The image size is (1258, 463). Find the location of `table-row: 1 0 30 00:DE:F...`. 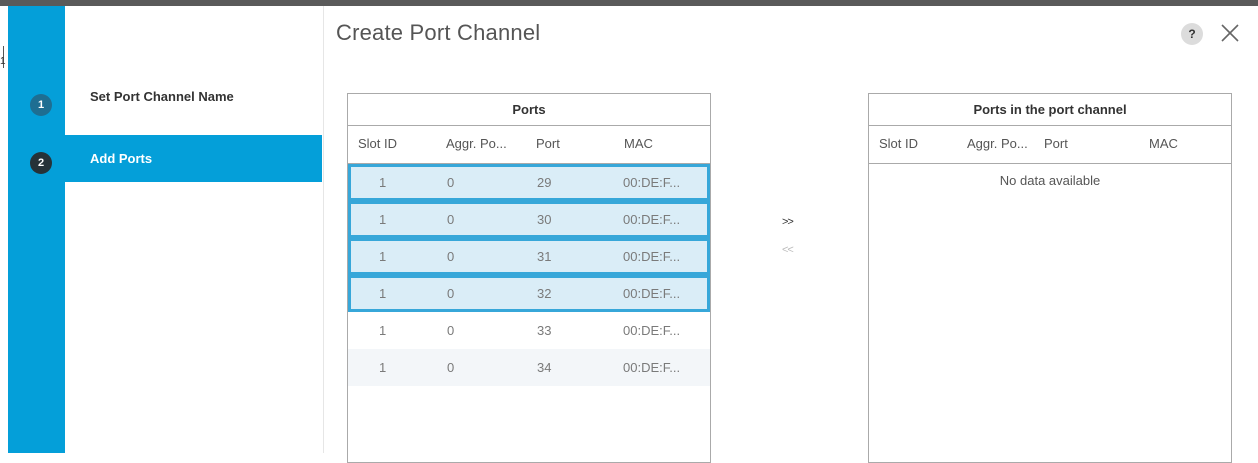

table-row: 1 0 30 00:DE:F... is located at coordinates (529, 219).